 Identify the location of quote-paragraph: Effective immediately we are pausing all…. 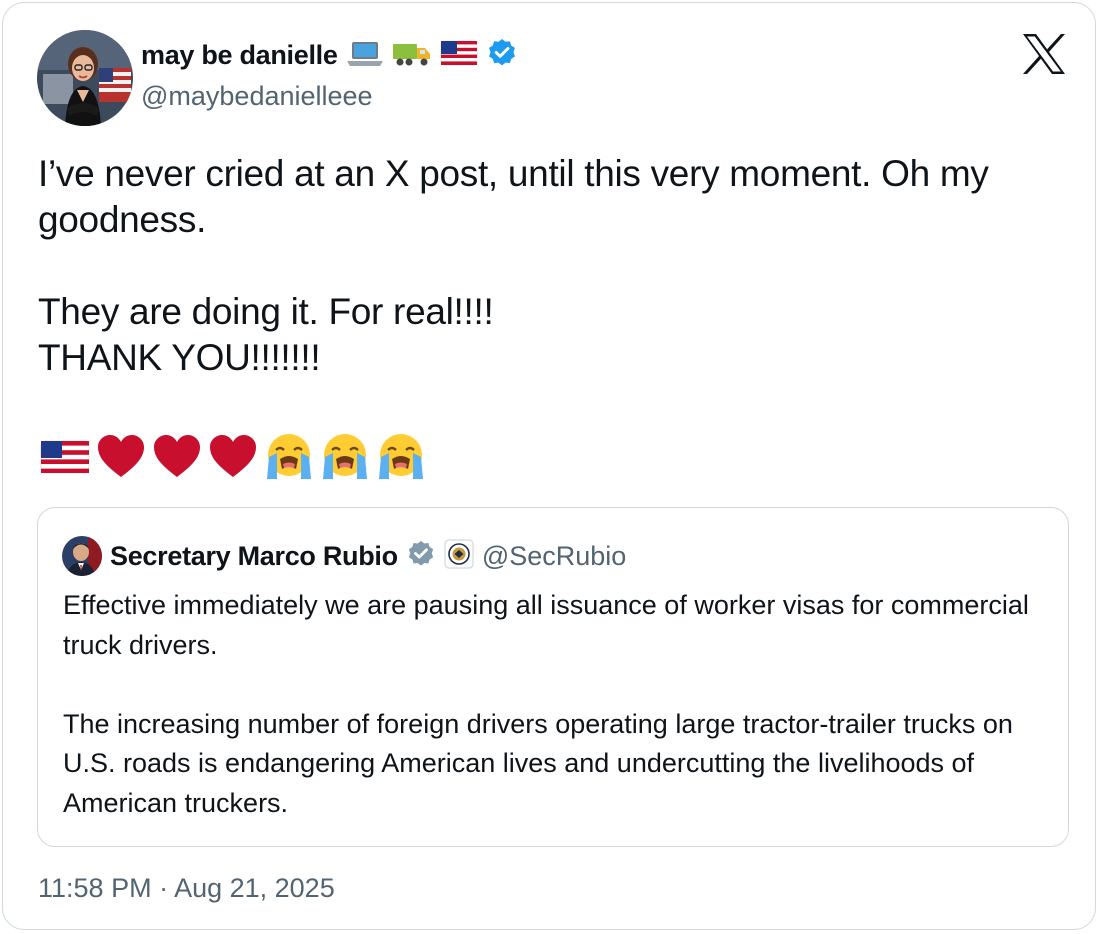
(546, 625).